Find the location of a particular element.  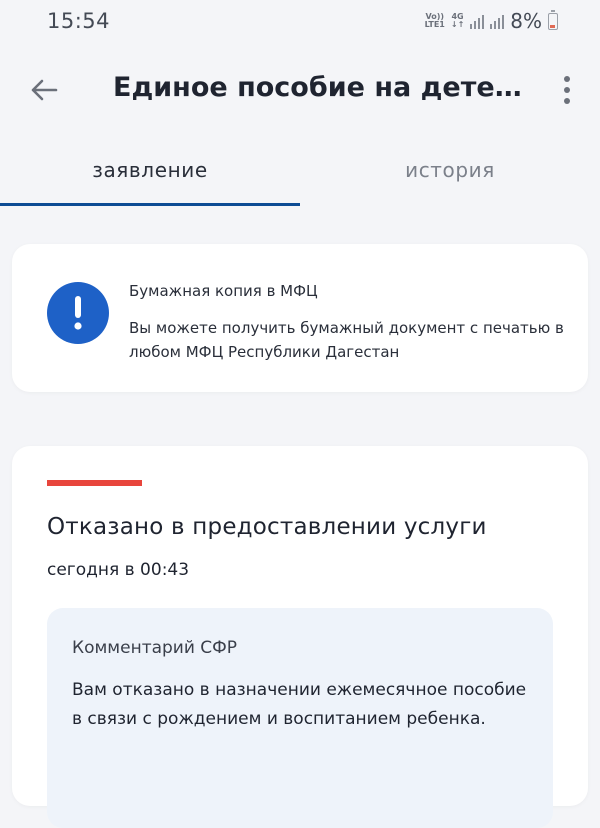

status-bar: 15:54 Vo)) LTE1 4G ↓↑ 8% is located at coordinates (300, 23).